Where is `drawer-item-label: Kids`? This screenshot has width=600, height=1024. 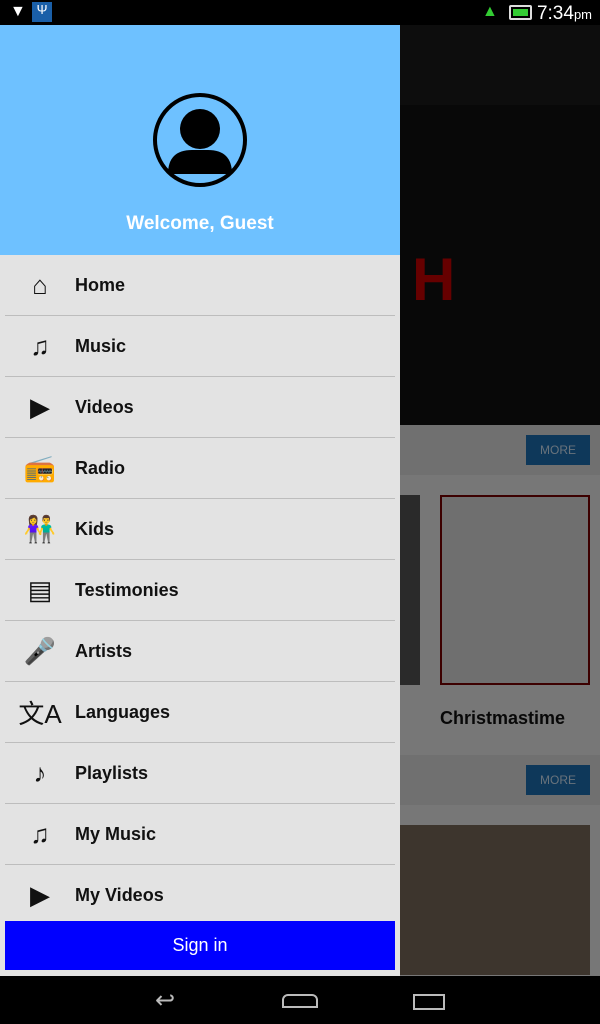
drawer-item-label: Kids is located at coordinates (95, 528).